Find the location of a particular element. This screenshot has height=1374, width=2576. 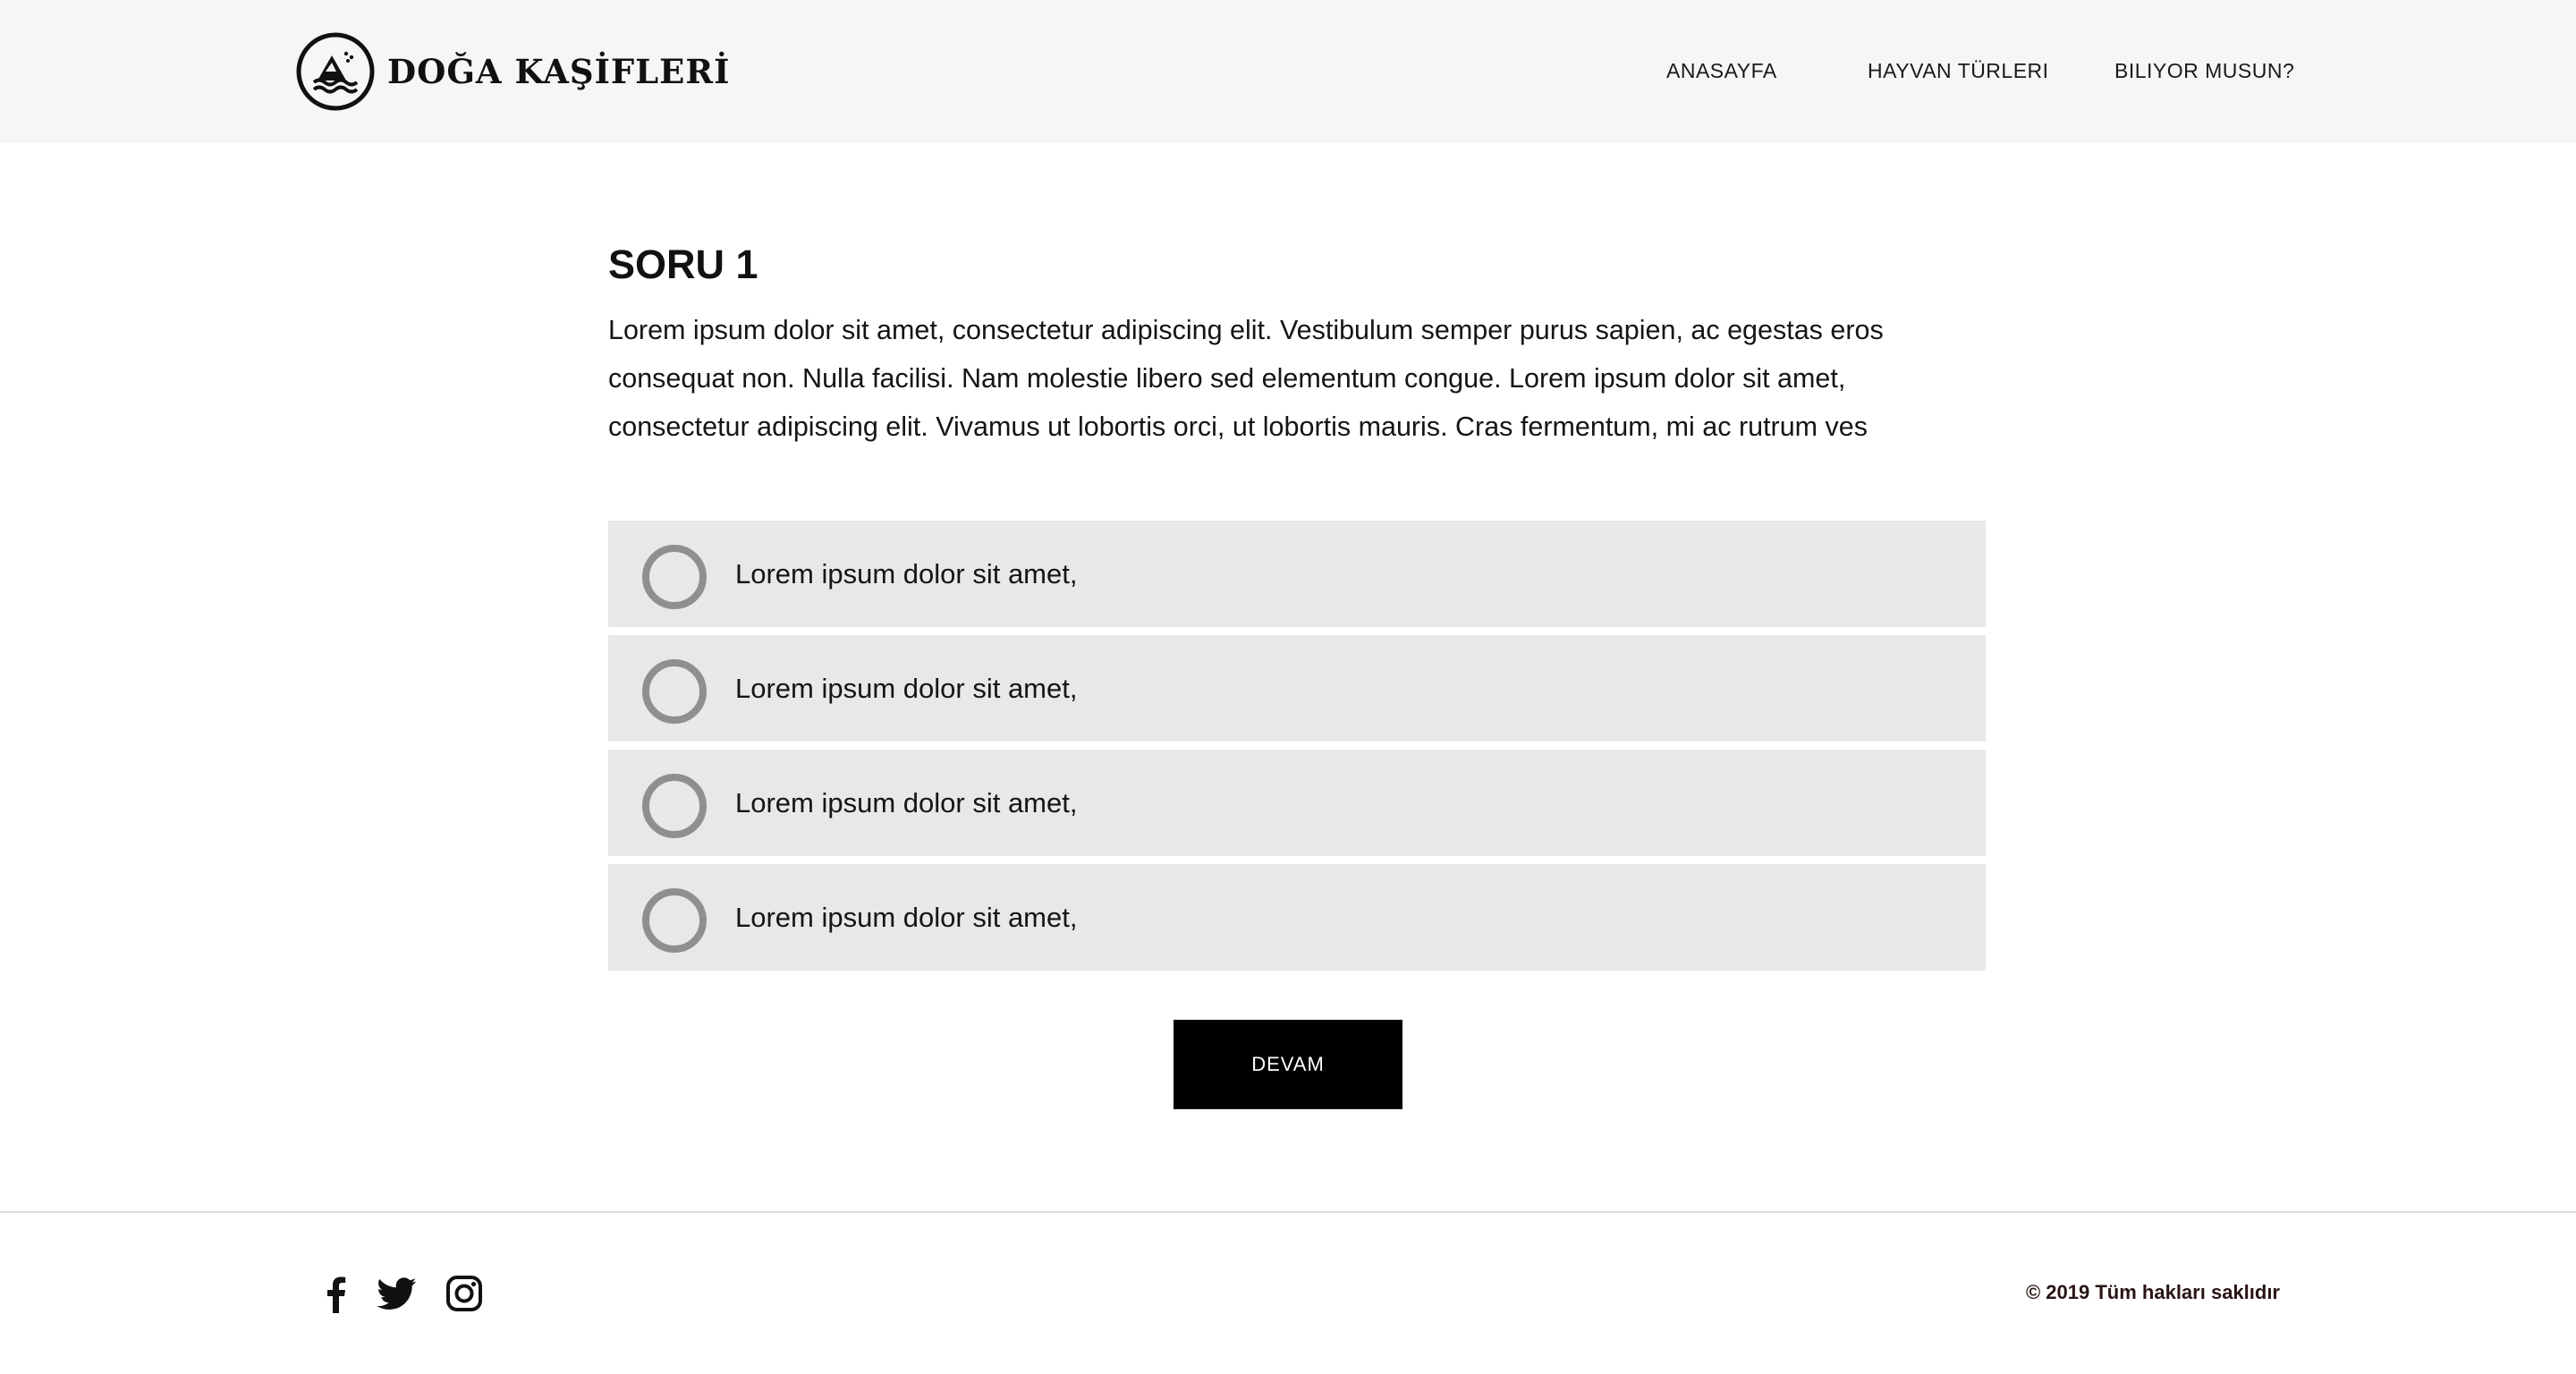

nav-anasayfa: ANASAYFA is located at coordinates (1721, 71).